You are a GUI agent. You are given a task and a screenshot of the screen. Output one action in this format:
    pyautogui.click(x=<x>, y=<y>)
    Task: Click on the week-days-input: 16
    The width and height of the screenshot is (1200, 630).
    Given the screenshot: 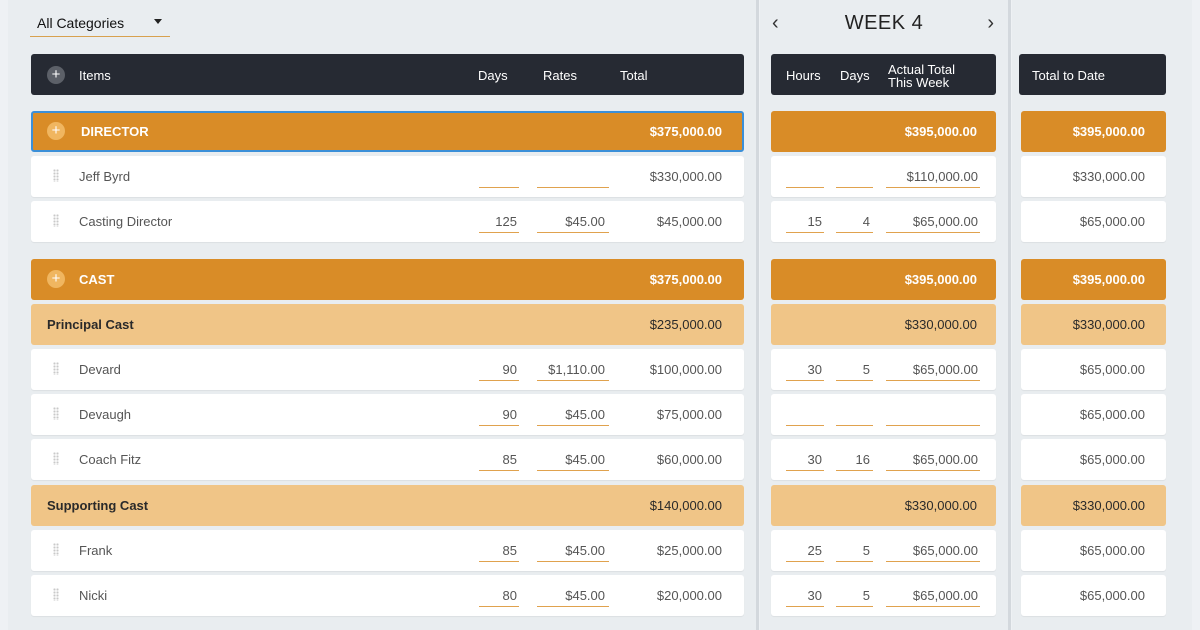 What is the action you would take?
    pyautogui.click(x=854, y=460)
    